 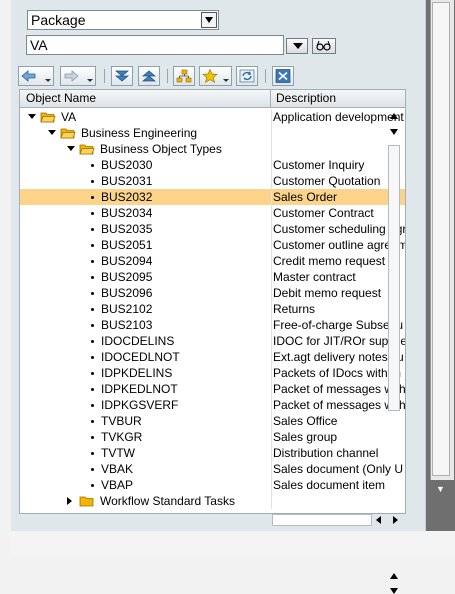 What do you see at coordinates (209, 20) in the screenshot?
I see `chevron-down-icon` at bounding box center [209, 20].